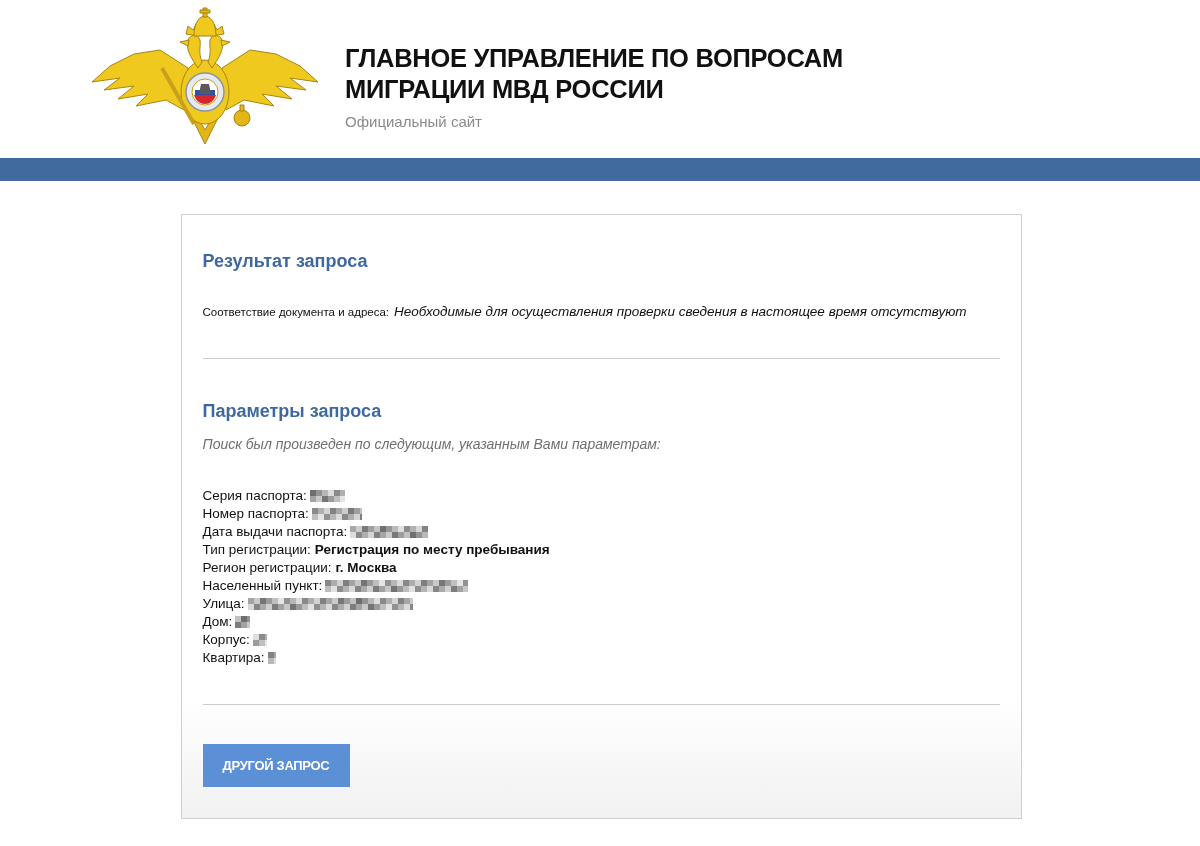 The width and height of the screenshot is (1200, 846). I want to click on param-label: Квартира:, so click(233, 658).